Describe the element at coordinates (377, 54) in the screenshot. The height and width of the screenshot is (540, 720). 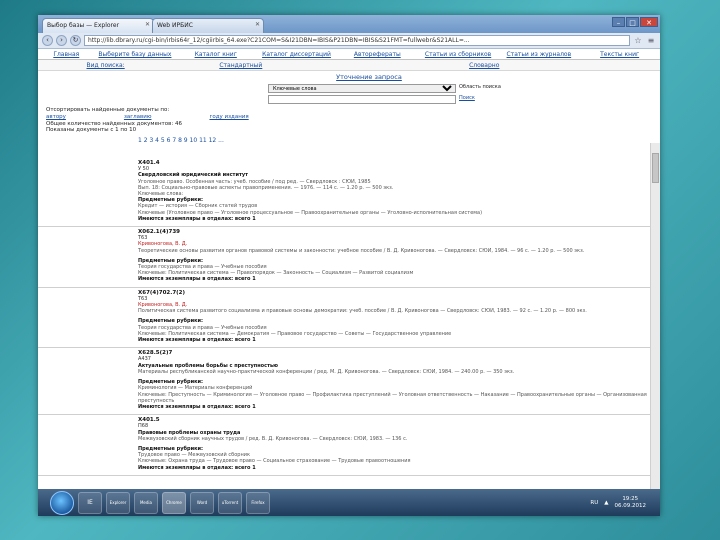
I see `nav-abstracts-link: Авторефераты` at that location.